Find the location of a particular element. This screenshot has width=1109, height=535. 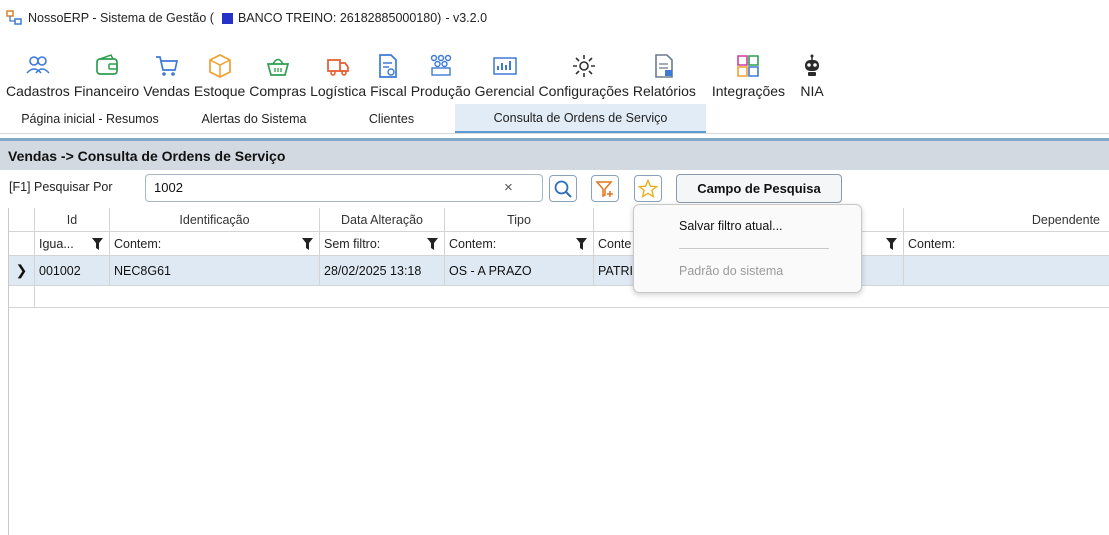

report-icon is located at coordinates (664, 66).